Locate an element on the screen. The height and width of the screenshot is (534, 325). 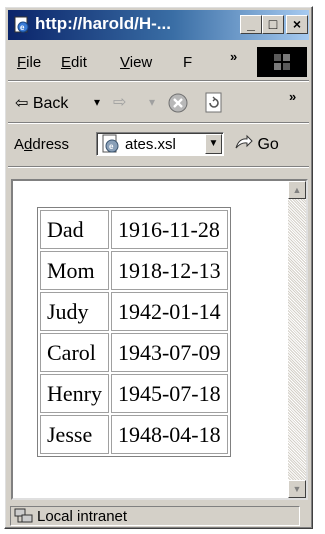
windows-logo-throbber is located at coordinates (282, 62).